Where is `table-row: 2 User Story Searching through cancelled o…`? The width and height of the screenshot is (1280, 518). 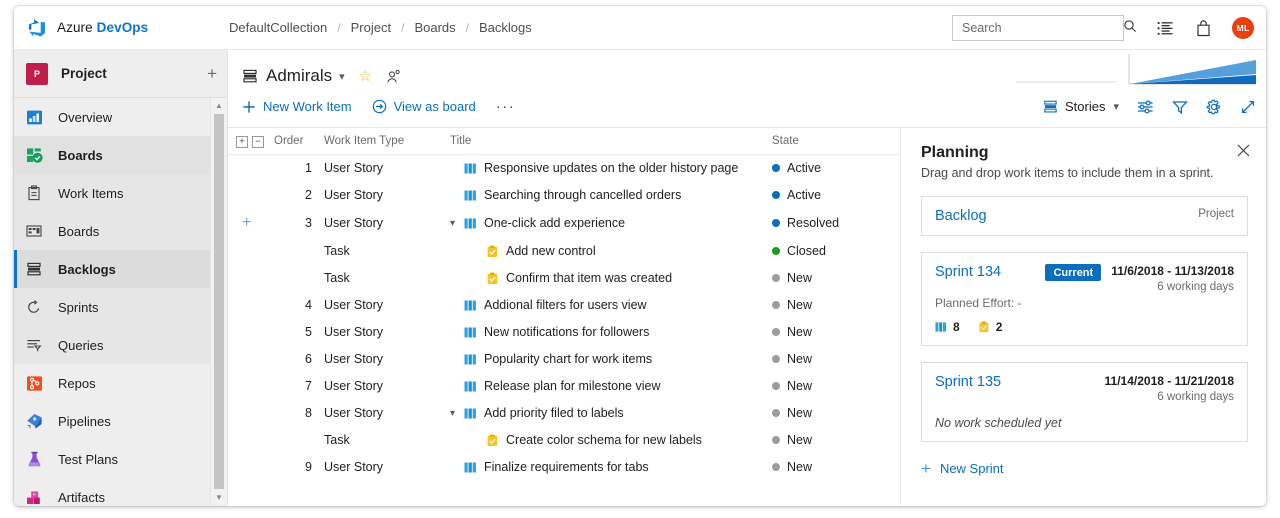
table-row: 2 User Story Searching through cancelled o… is located at coordinates (564, 195).